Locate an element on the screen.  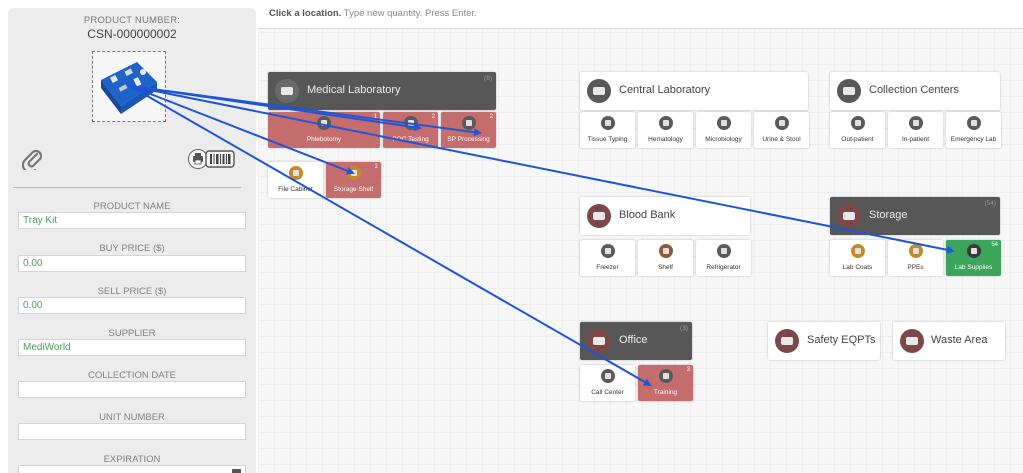
sublocation-ppes: PPEs is located at coordinates (915, 258).